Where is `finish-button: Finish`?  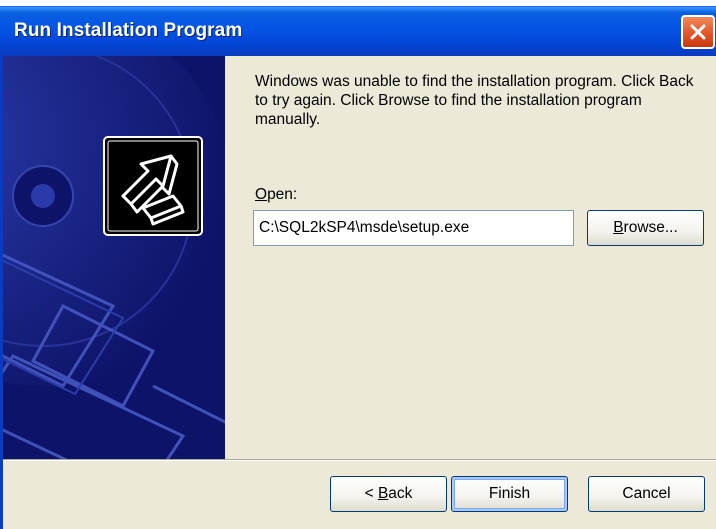
finish-button: Finish is located at coordinates (509, 494).